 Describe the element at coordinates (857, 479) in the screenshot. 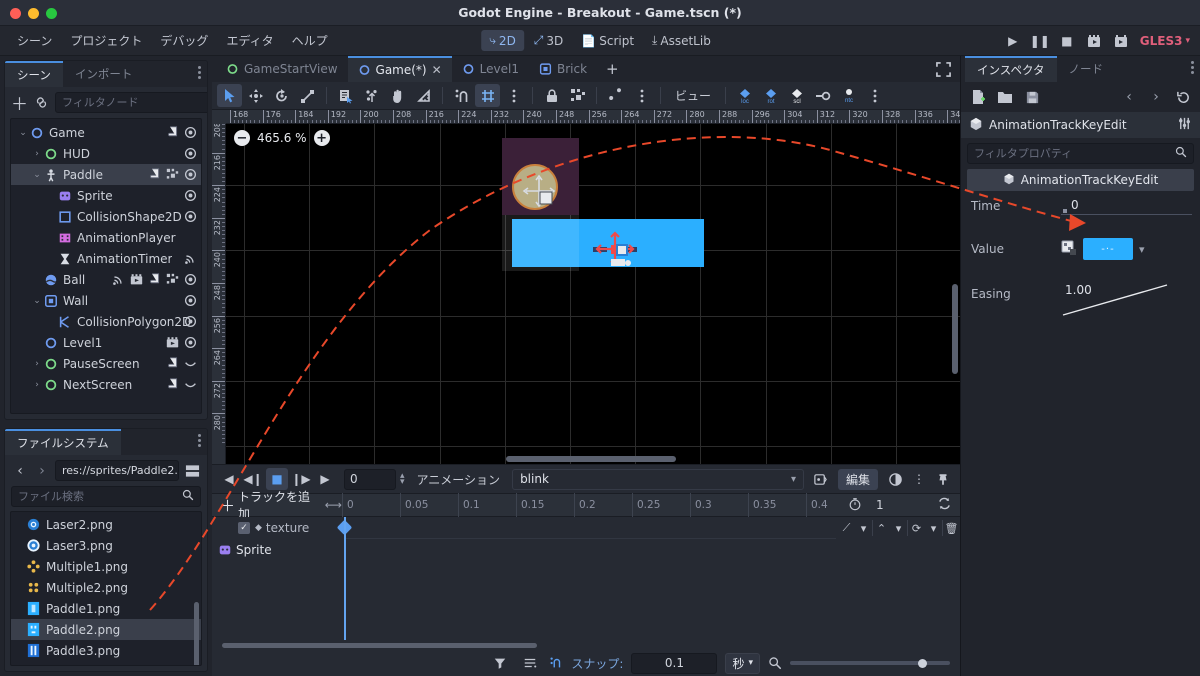

I see `edit-animation-button: 編集` at that location.